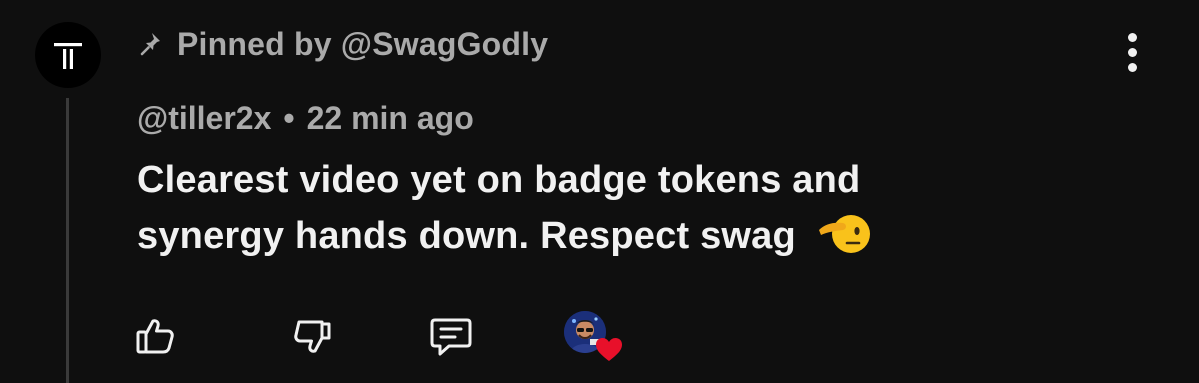 The width and height of the screenshot is (1199, 383). I want to click on thumbs-up-icon, so click(155, 336).